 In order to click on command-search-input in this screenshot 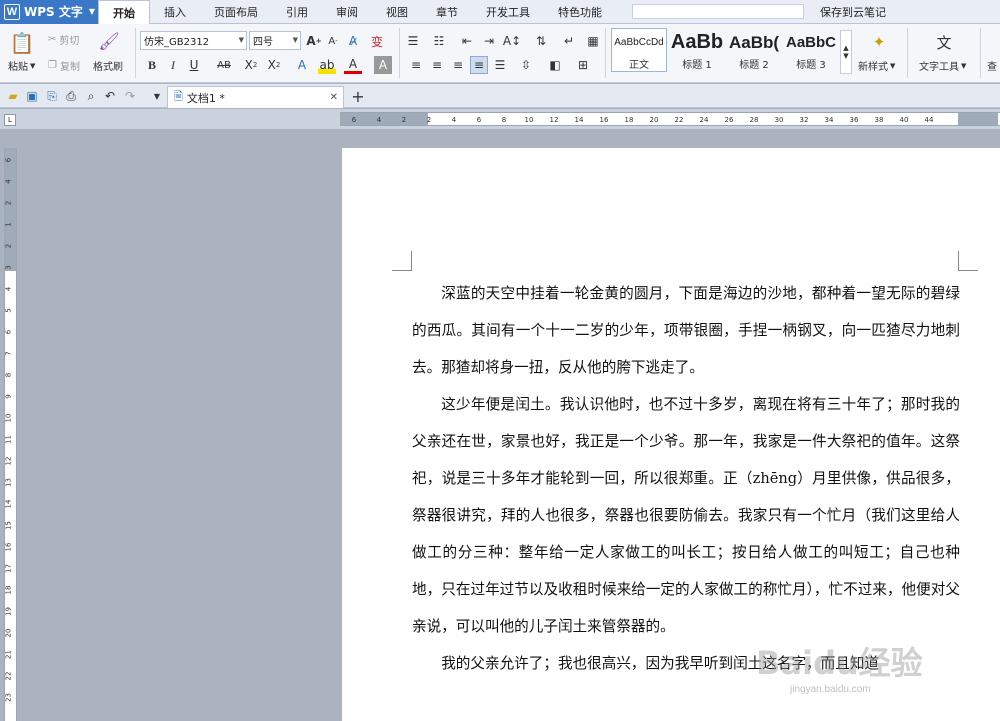, I will do `click(718, 11)`.